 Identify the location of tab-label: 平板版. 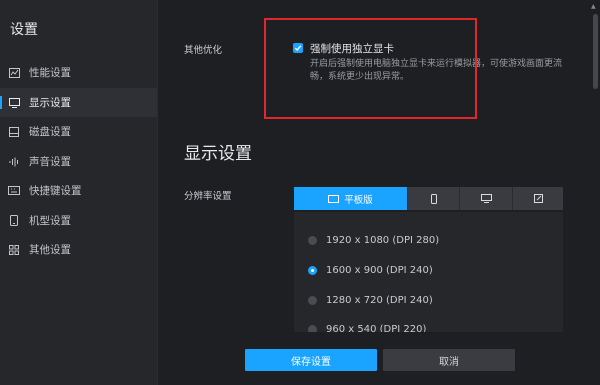
(358, 200).